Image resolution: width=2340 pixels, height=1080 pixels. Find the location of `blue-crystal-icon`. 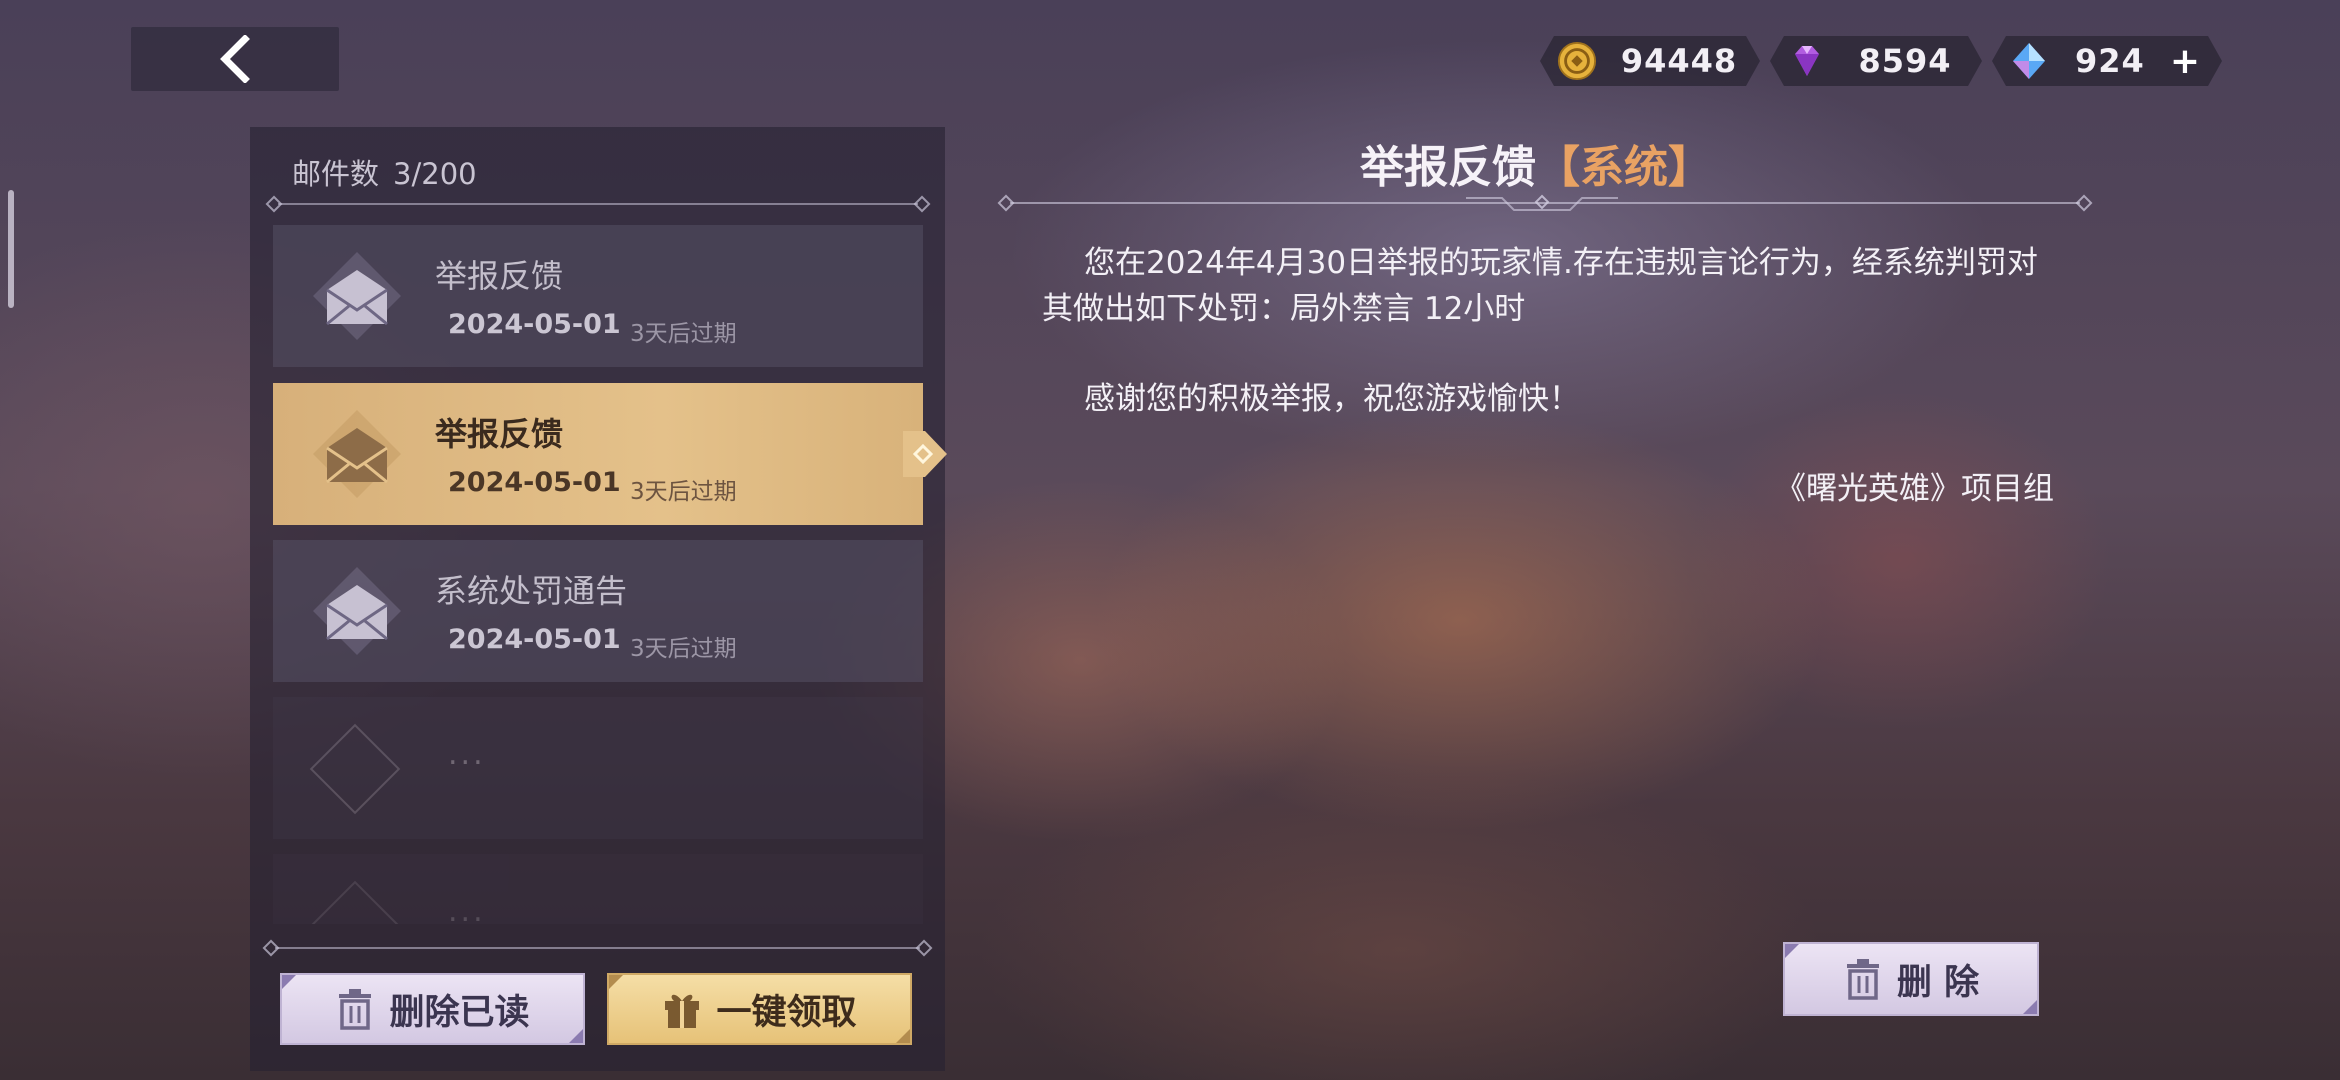

blue-crystal-icon is located at coordinates (2029, 61).